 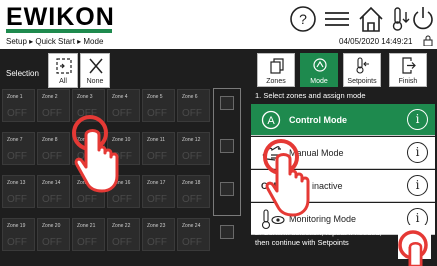 What do you see at coordinates (121, 140) in the screenshot?
I see `zone-name: Zone 10` at bounding box center [121, 140].